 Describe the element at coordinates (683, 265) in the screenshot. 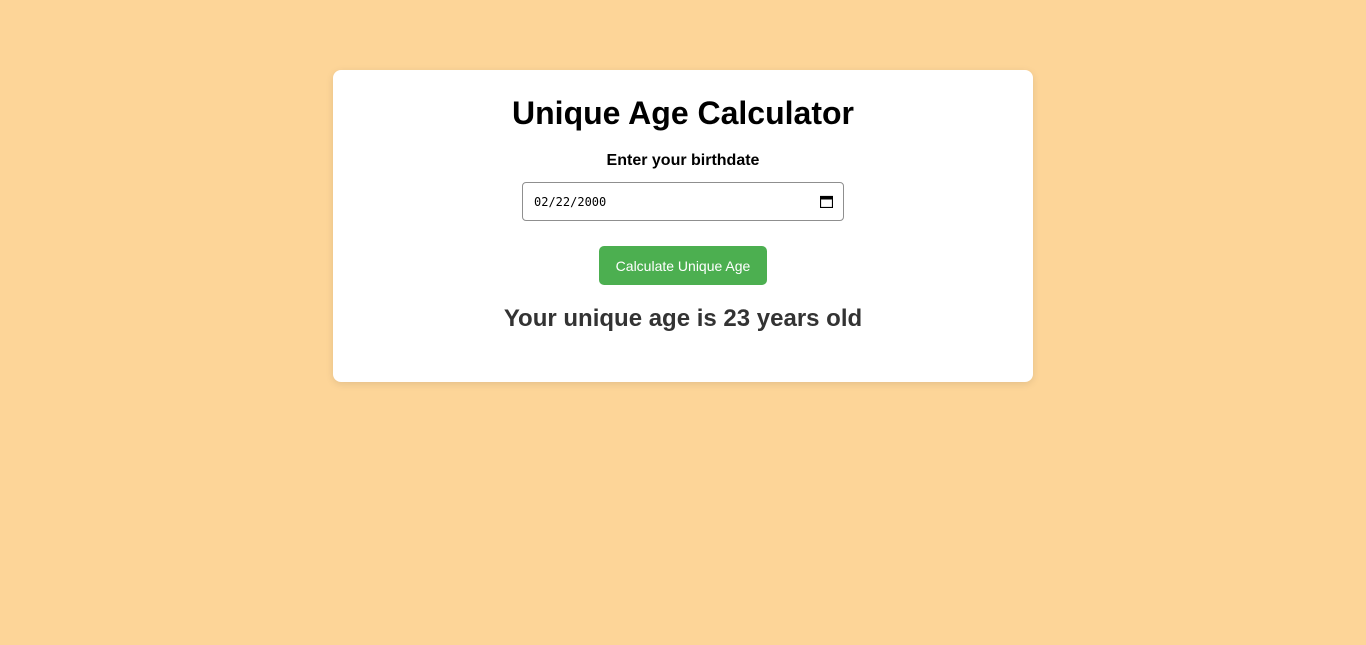

I see `calculate-unique-age-button: Calculate Unique Age` at that location.